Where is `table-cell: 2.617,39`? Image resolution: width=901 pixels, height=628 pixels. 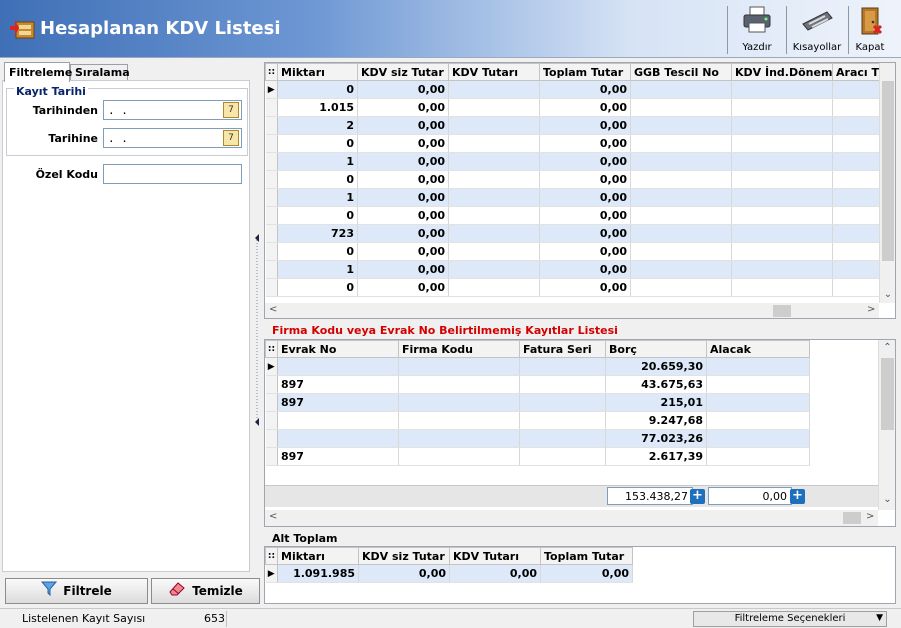
table-cell: 2.617,39 is located at coordinates (656, 456).